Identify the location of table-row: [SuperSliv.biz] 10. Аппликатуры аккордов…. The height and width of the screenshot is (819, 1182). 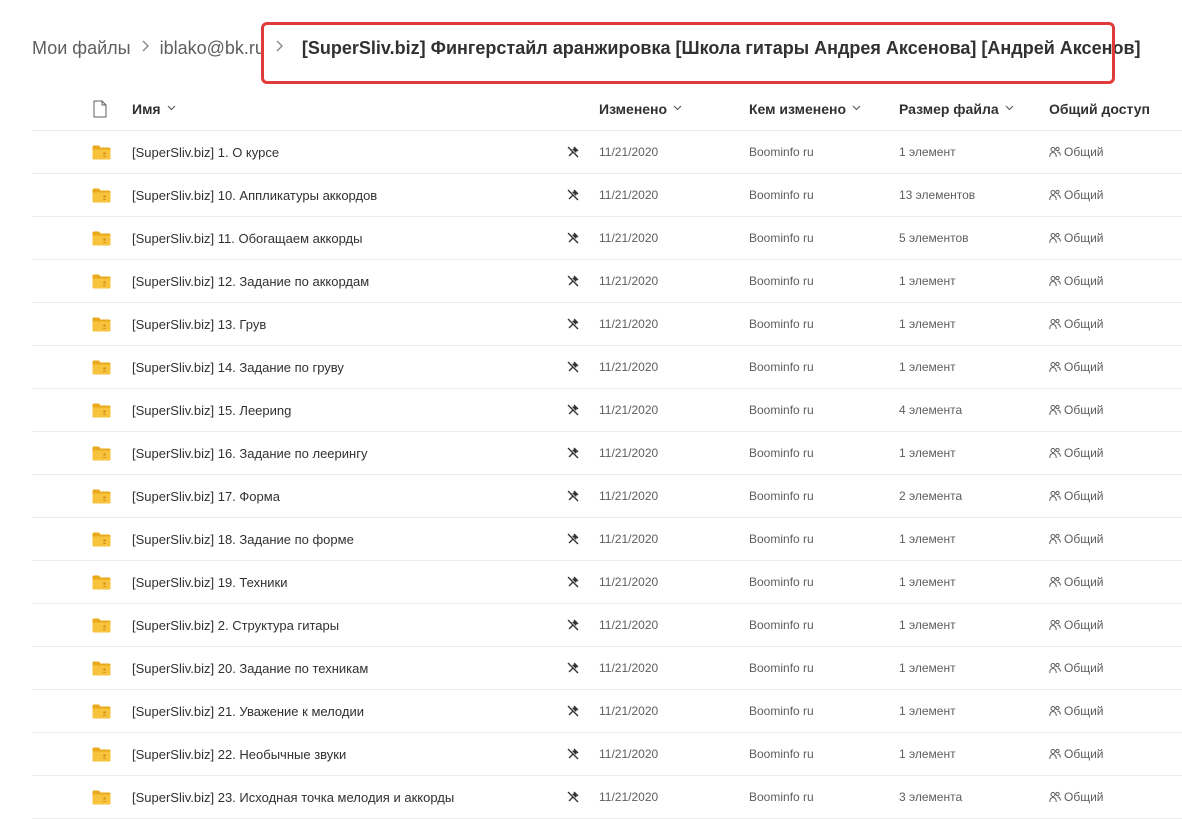
(607, 195).